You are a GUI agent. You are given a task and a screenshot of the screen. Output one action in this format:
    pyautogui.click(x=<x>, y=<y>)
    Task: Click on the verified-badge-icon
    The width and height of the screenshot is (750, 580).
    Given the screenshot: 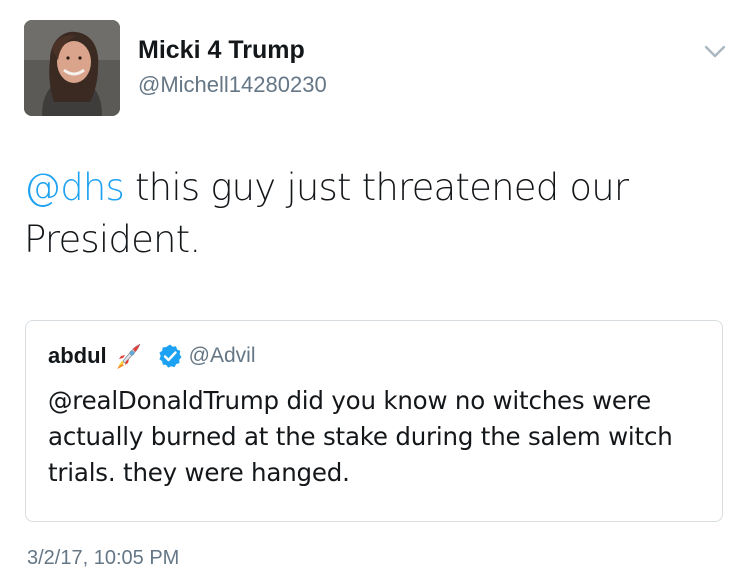 What is the action you would take?
    pyautogui.click(x=170, y=356)
    